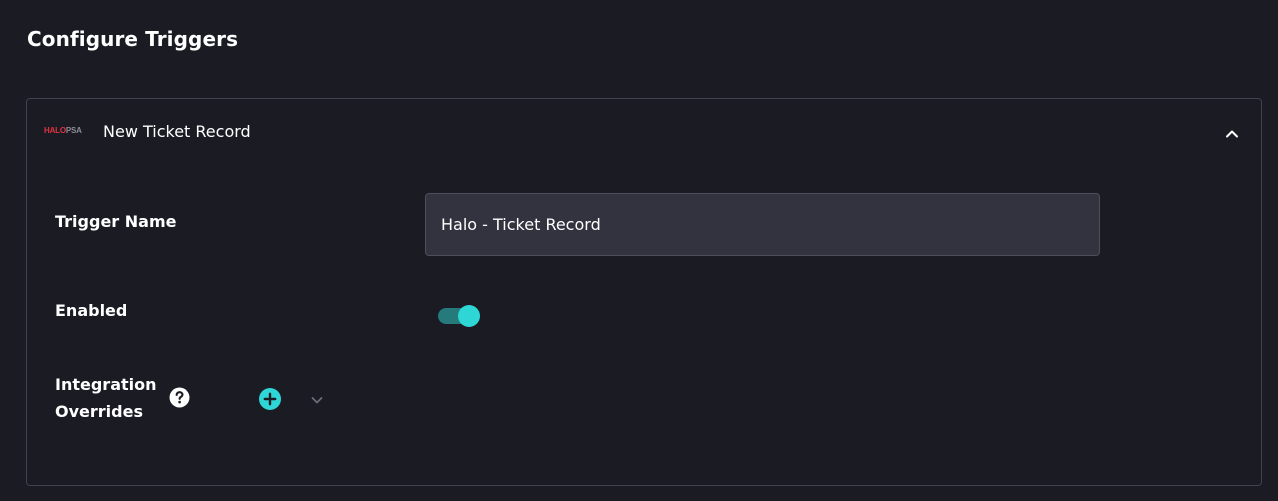 The height and width of the screenshot is (501, 1278). Describe the element at coordinates (106, 398) in the screenshot. I see `integration-overrides-label: Integration Overrides` at that location.